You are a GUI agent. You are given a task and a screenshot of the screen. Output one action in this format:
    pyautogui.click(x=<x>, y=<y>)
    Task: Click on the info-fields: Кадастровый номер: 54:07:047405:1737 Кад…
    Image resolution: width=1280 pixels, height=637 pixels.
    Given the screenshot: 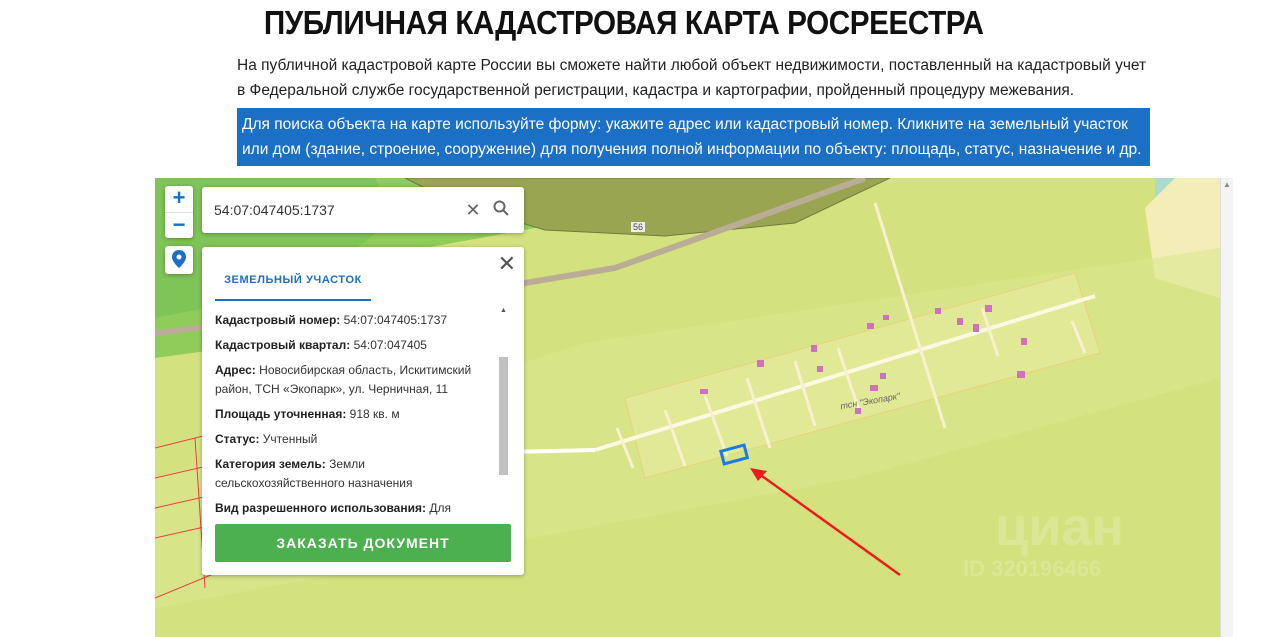 What is the action you would take?
    pyautogui.click(x=355, y=413)
    